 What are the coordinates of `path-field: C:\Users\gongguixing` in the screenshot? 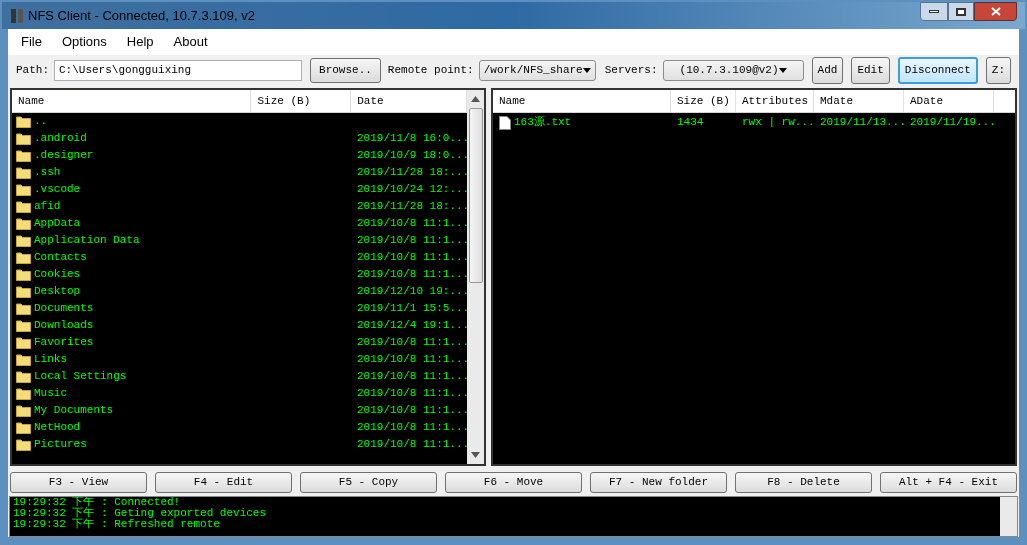 It's located at (178, 70).